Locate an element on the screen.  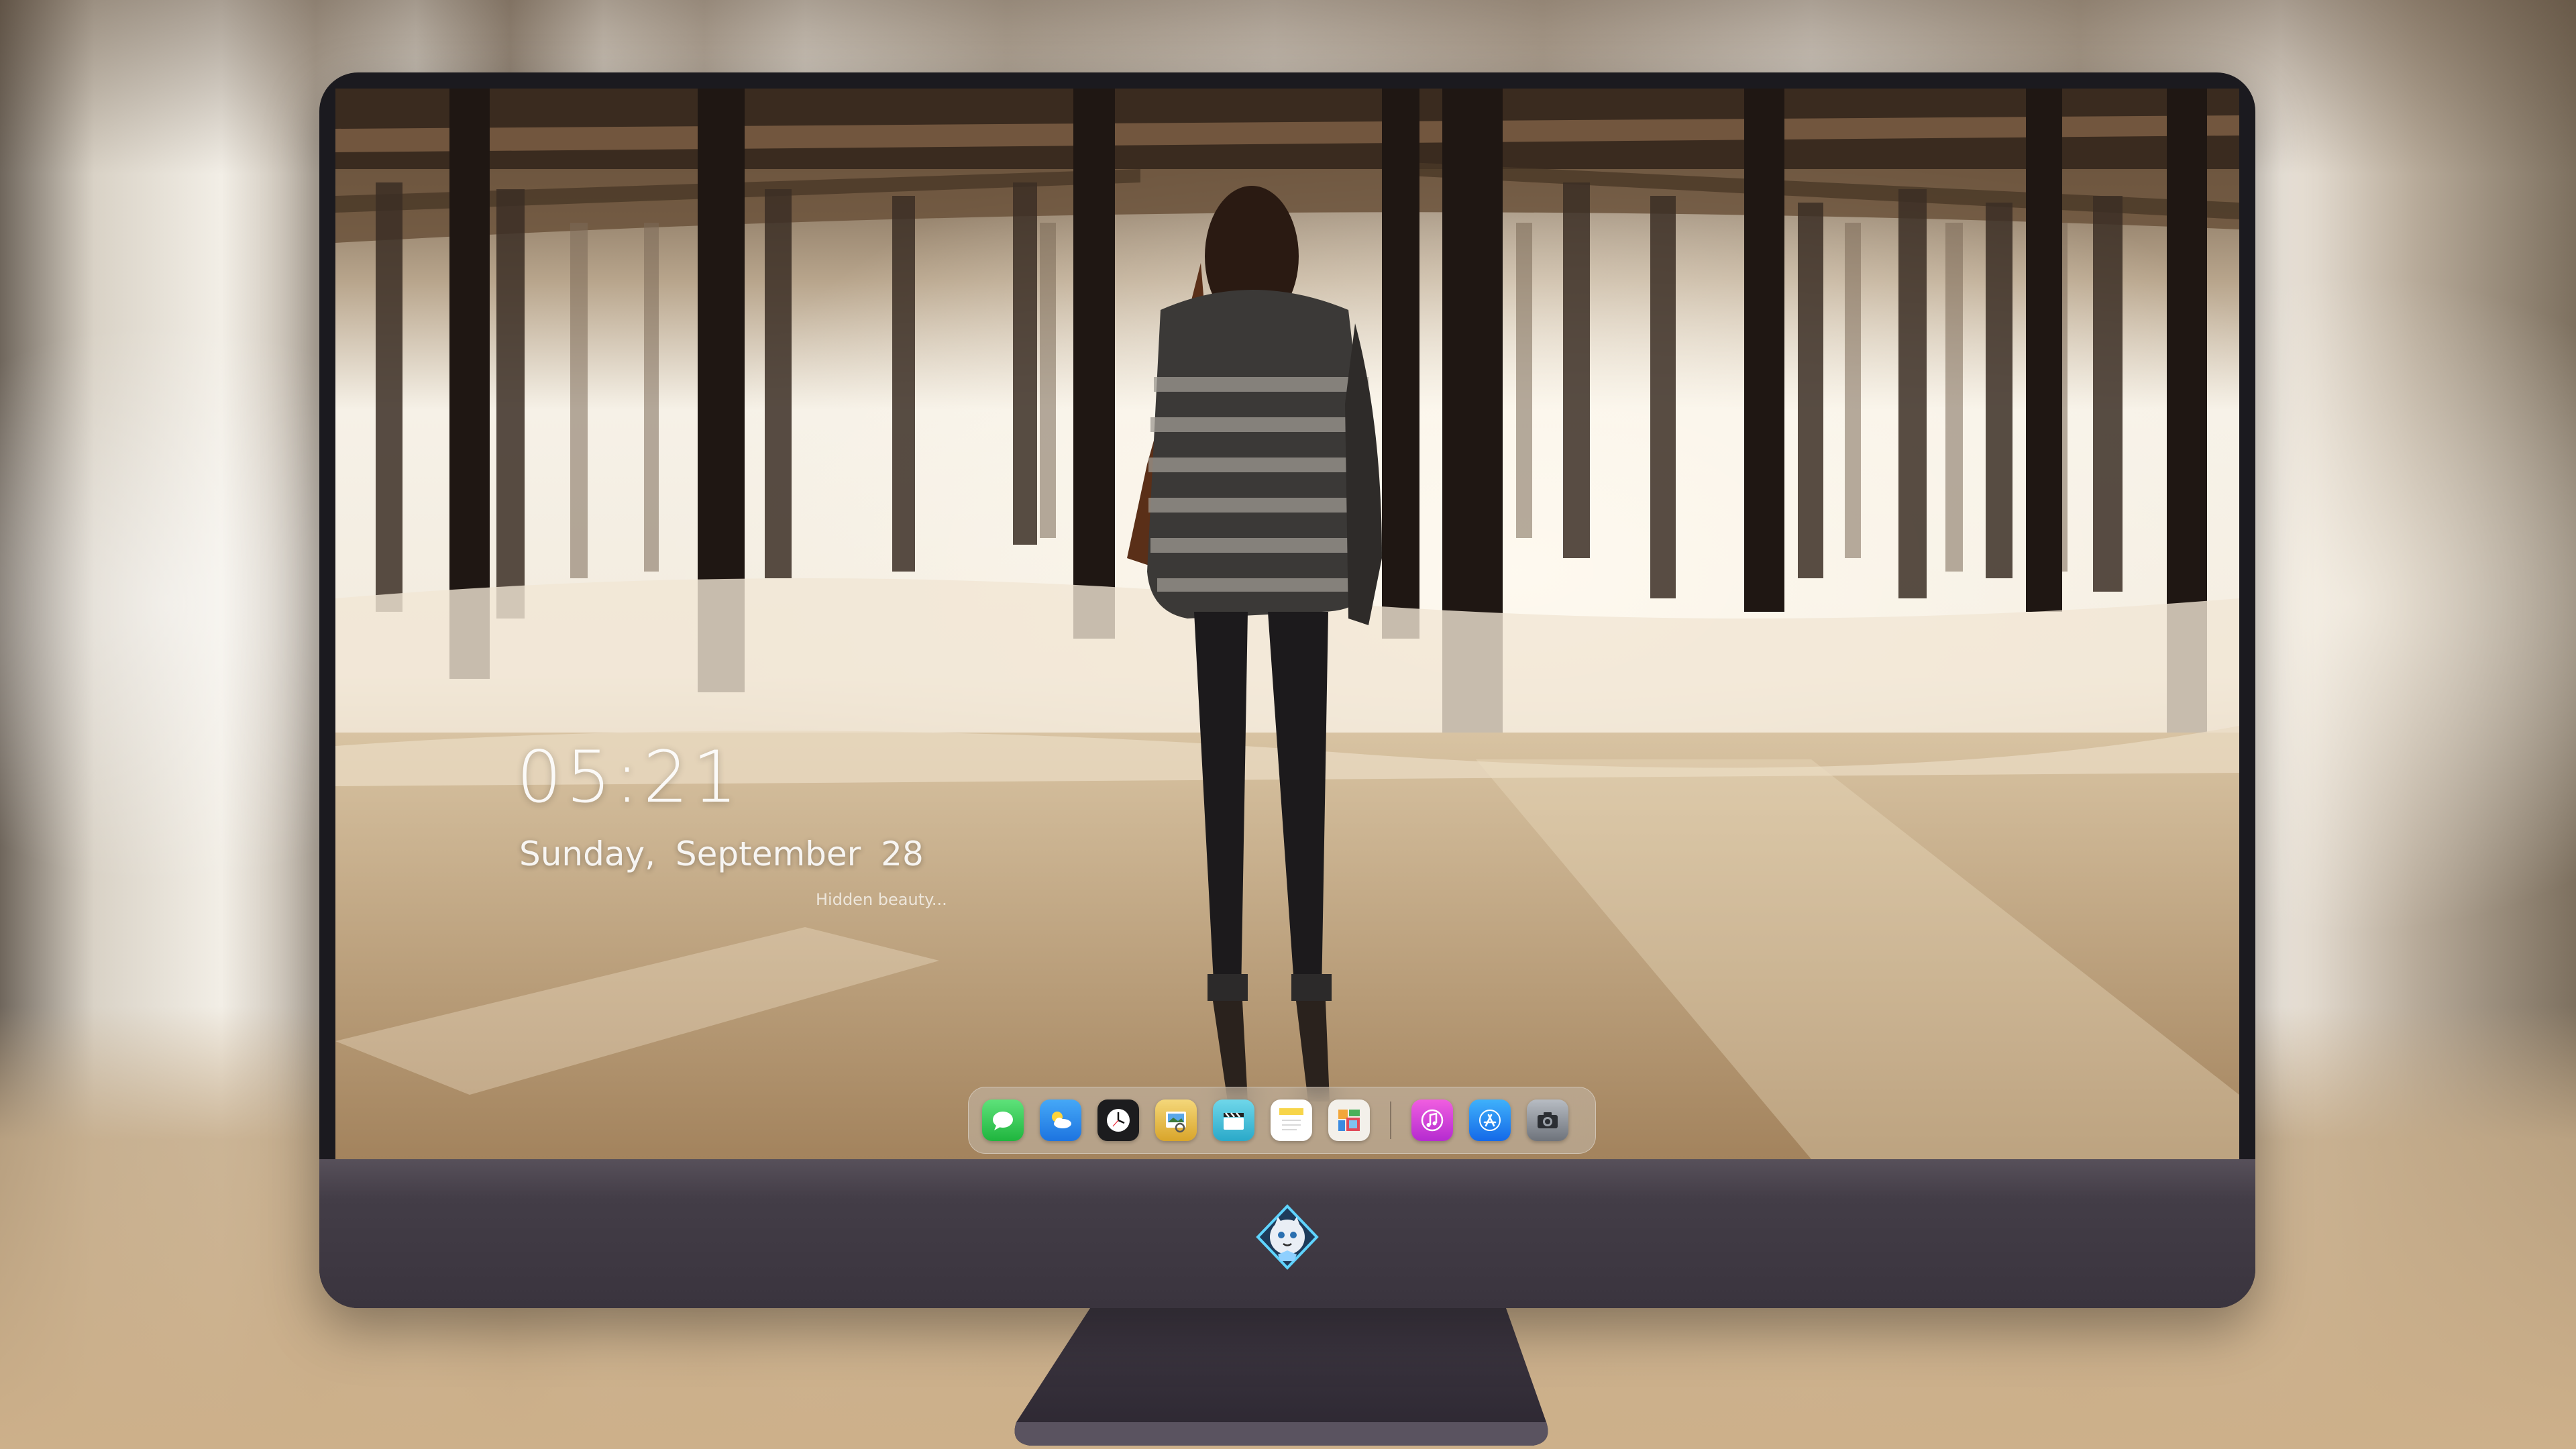
camera-icon is located at coordinates (1547, 1120).